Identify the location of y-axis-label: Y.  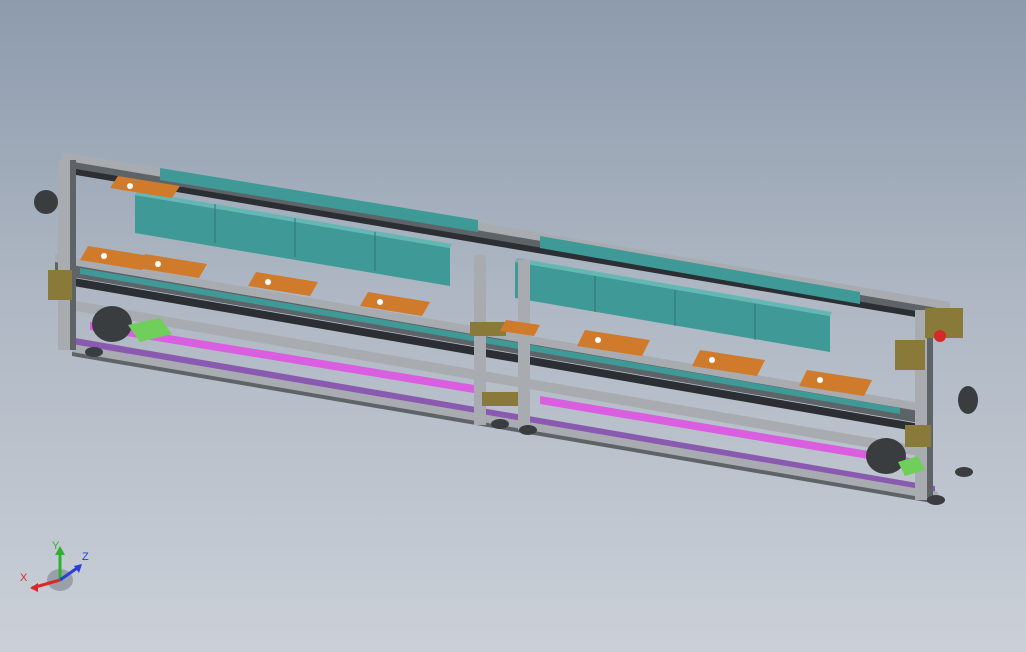
(56, 546).